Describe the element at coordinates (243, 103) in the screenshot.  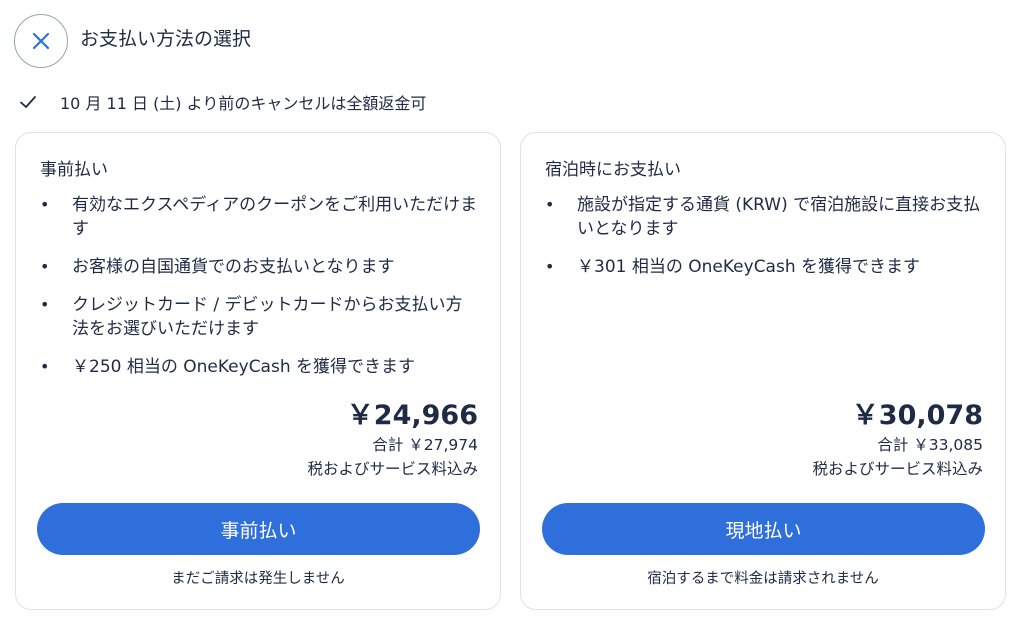
I see `cancellation-text: 10 月 11 日 (土) より前のキャンセルは全額返金可` at that location.